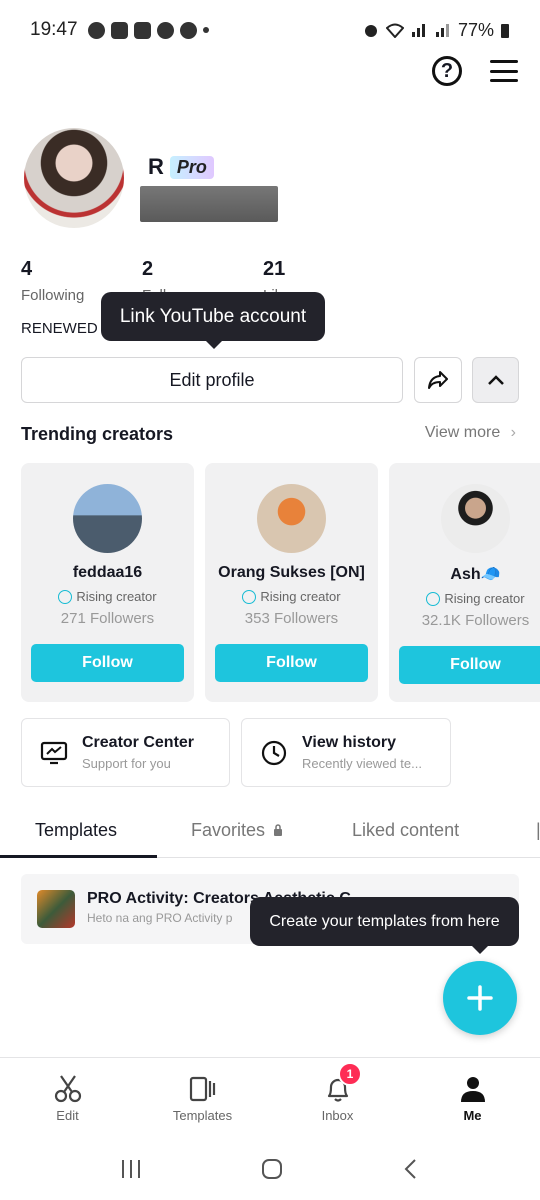 The width and height of the screenshot is (540, 1200). Describe the element at coordinates (59, 328) in the screenshot. I see `profile-bio: RENEWED` at that location.